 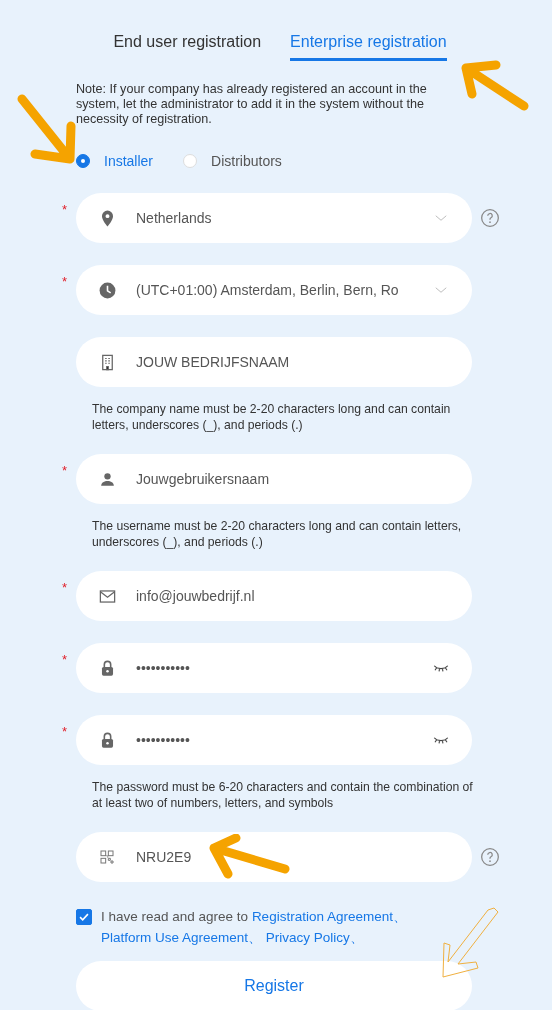 I want to click on radio-button, so click(x=83, y=161).